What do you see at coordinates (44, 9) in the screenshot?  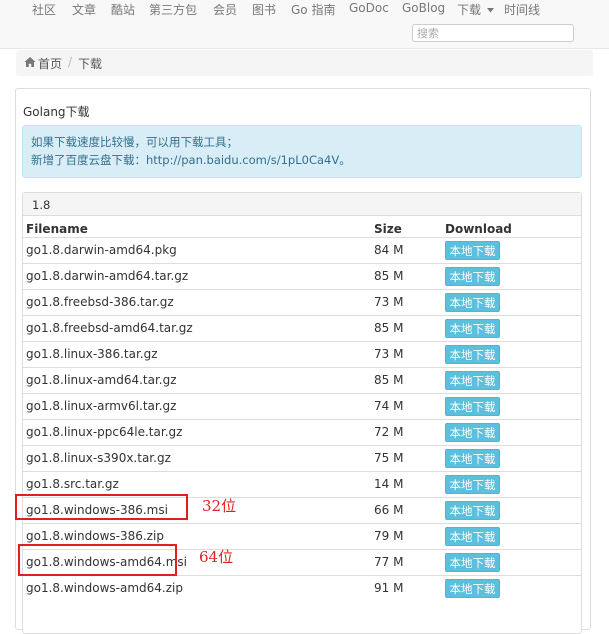 I see `nav-community: 社区` at bounding box center [44, 9].